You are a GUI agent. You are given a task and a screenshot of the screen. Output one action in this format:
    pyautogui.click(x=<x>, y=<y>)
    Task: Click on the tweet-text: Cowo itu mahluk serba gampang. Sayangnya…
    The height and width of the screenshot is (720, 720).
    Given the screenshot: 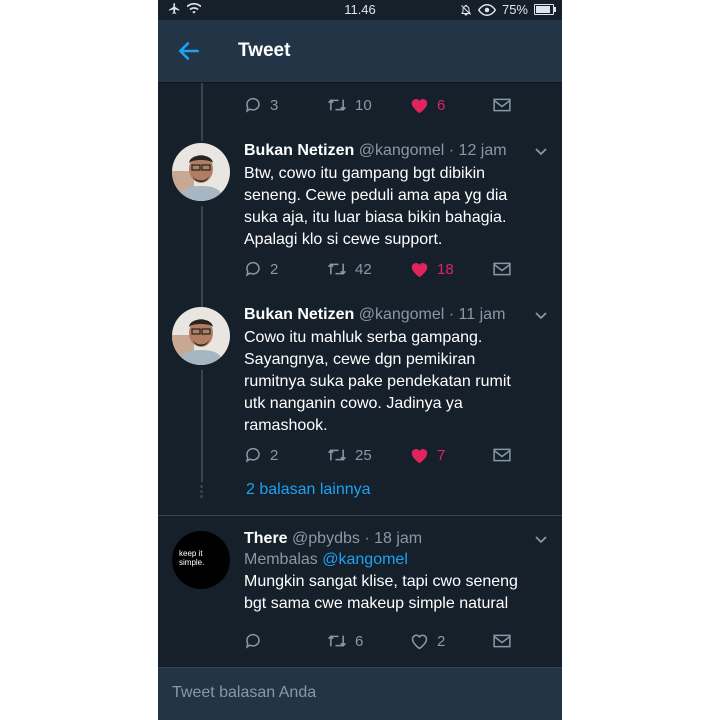 What is the action you would take?
    pyautogui.click(x=377, y=381)
    